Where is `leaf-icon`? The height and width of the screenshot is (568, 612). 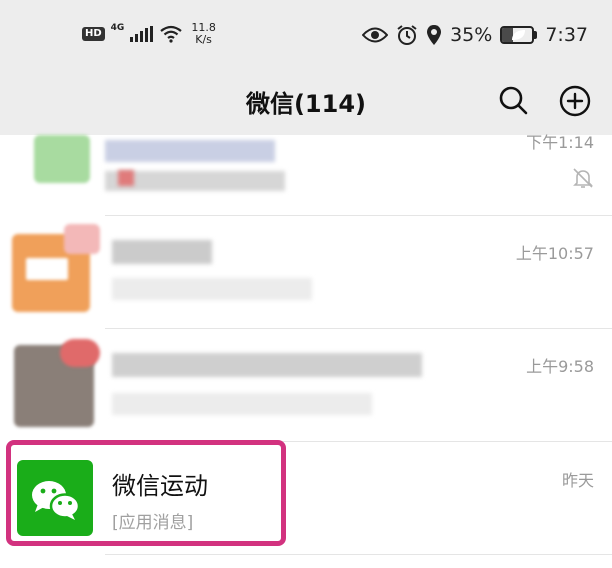
leaf-icon is located at coordinates (519, 35).